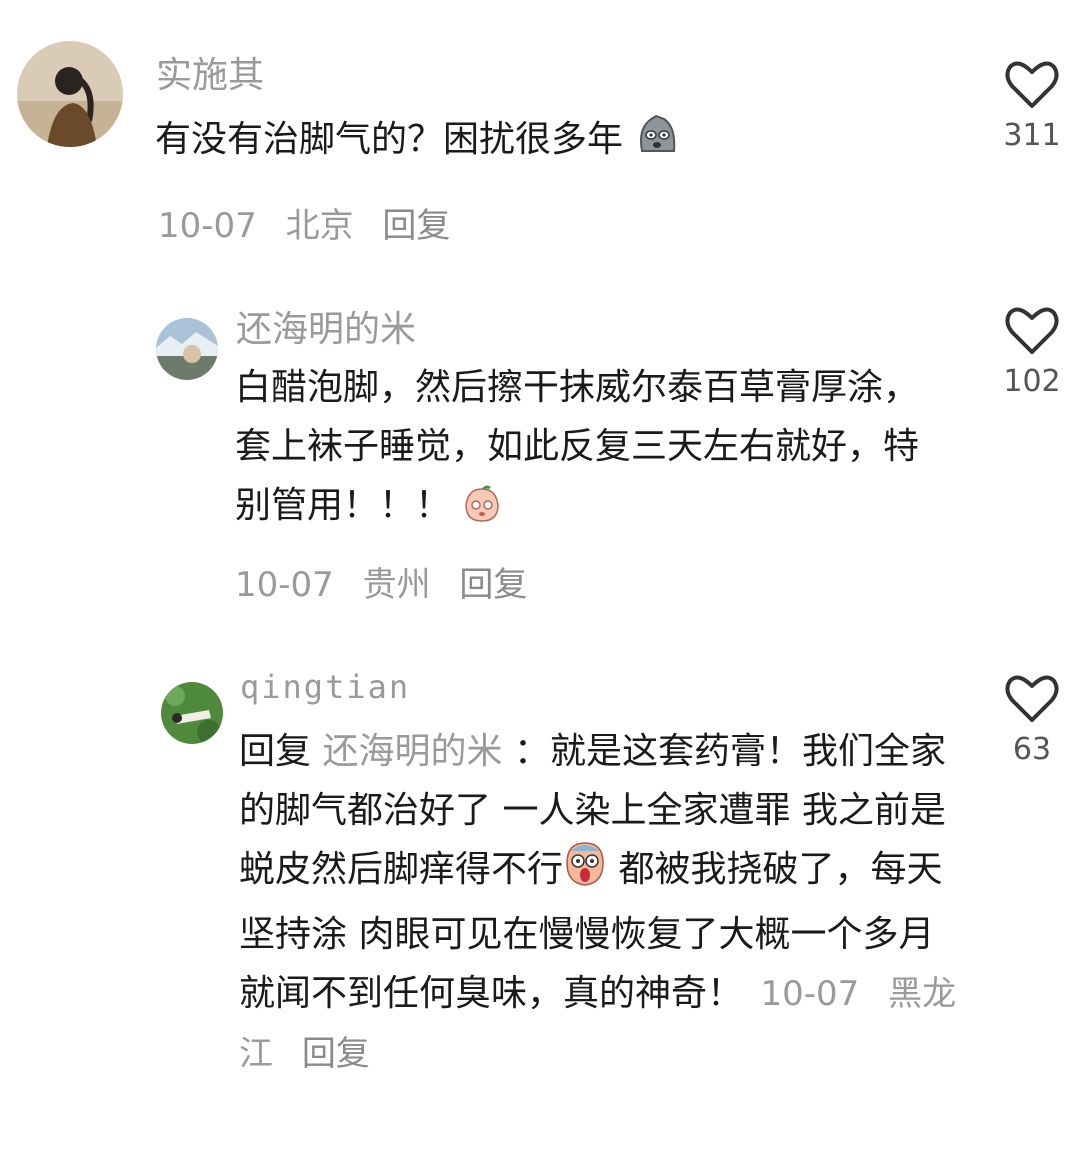 This screenshot has height=1160, width=1080. What do you see at coordinates (412, 751) in the screenshot?
I see `mention-link: 还海明的米` at bounding box center [412, 751].